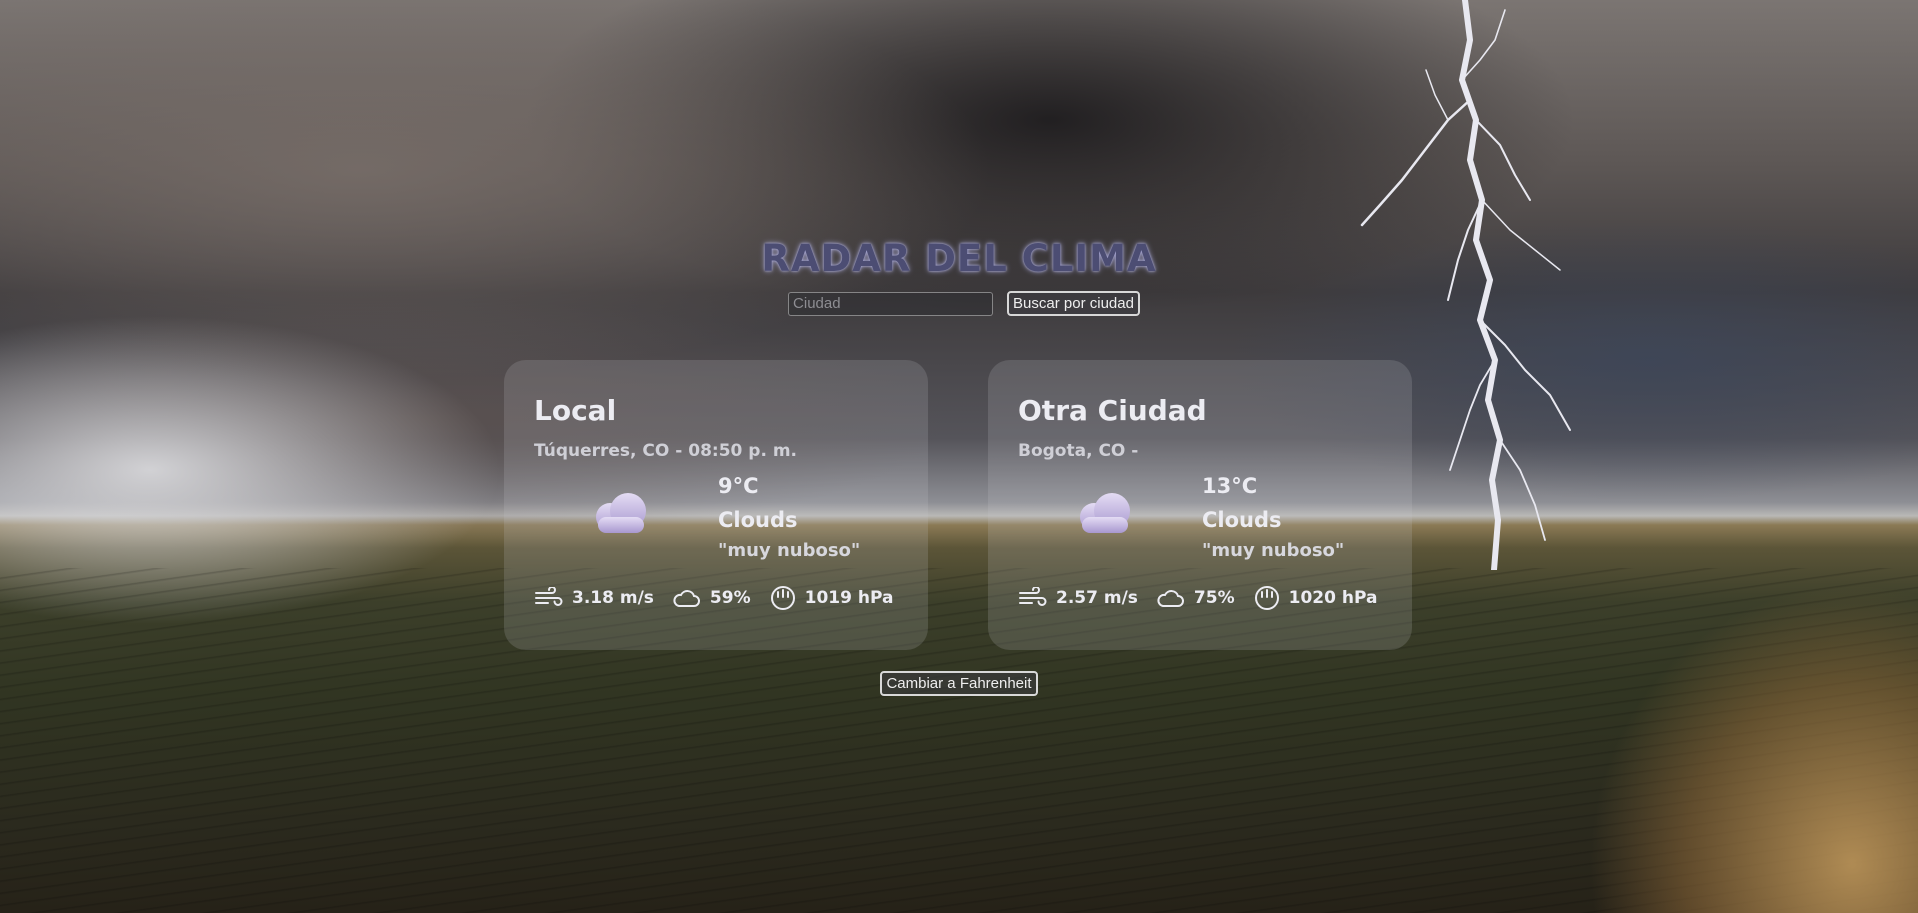 Image resolution: width=1918 pixels, height=913 pixels. What do you see at coordinates (891, 303) in the screenshot?
I see `city-search-input` at bounding box center [891, 303].